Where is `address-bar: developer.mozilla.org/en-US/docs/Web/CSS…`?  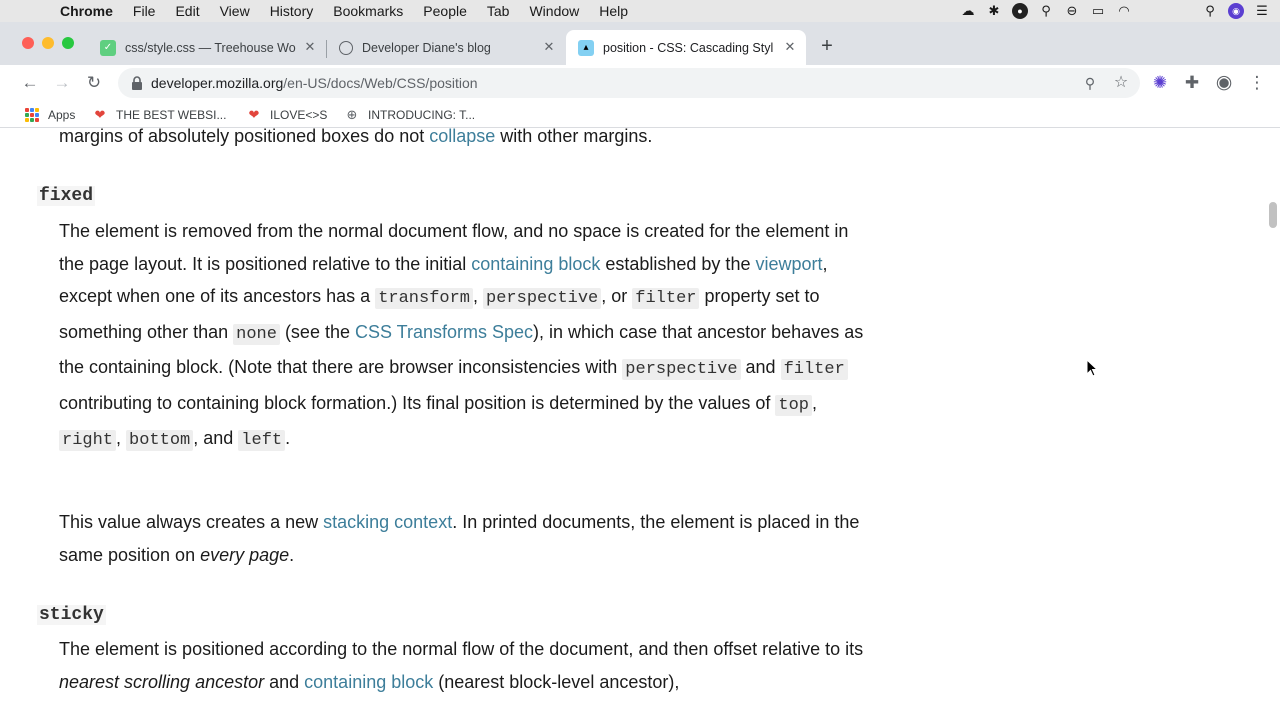
address-bar: developer.mozilla.org/en-US/docs/Web/CSS… is located at coordinates (629, 83).